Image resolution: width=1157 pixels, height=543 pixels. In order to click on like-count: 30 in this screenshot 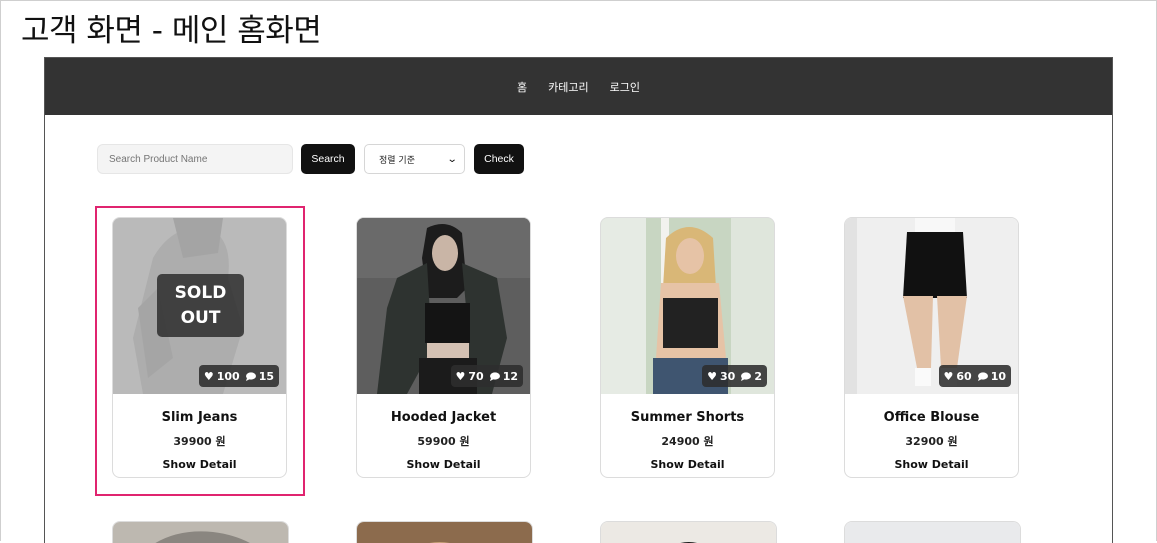, I will do `click(728, 376)`.